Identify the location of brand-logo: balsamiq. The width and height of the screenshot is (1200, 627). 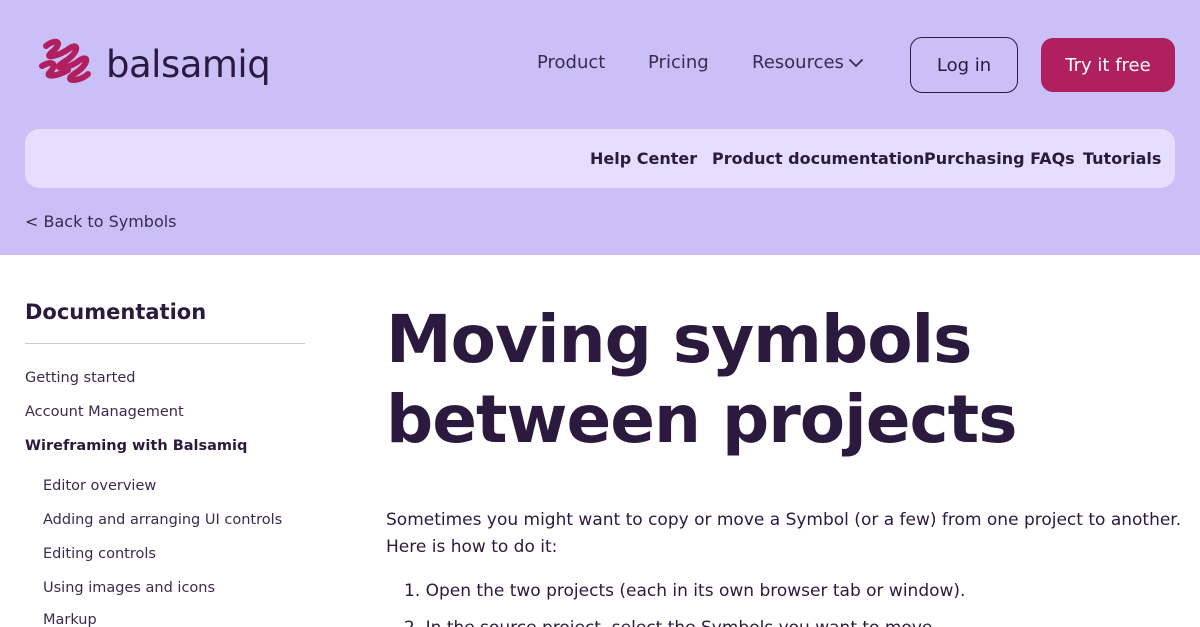
(154, 64).